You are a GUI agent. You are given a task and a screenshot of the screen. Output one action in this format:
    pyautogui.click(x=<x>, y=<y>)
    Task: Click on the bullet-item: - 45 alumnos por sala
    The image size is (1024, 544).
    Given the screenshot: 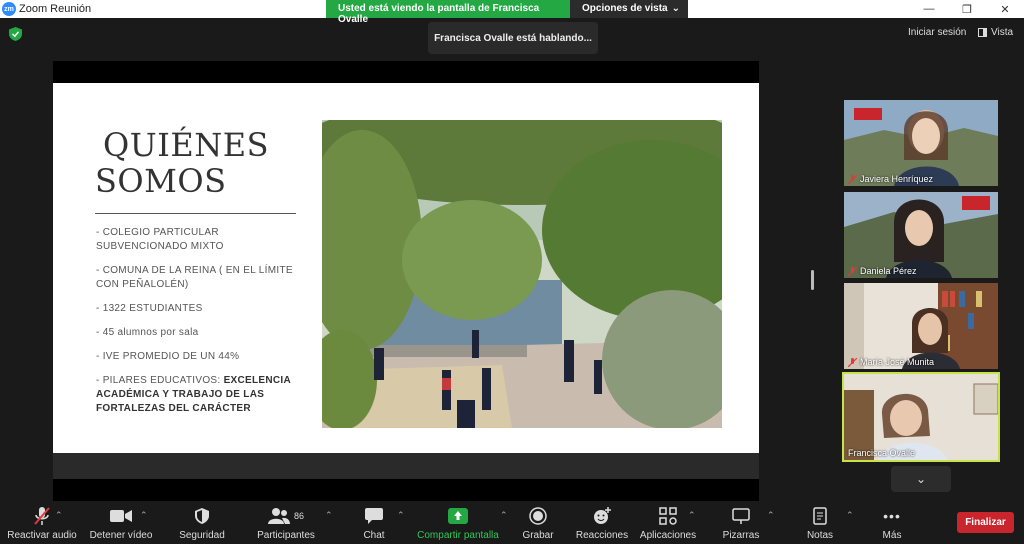 What is the action you would take?
    pyautogui.click(x=147, y=332)
    